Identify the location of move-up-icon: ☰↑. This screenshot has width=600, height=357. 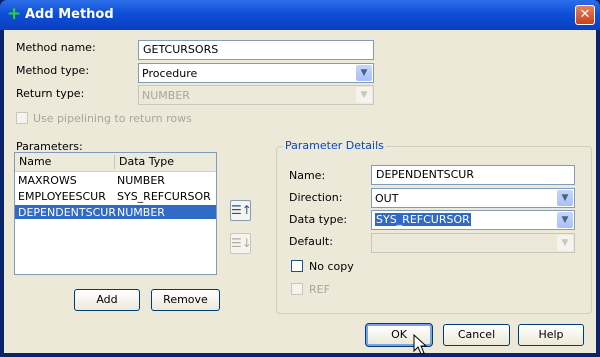
(241, 210).